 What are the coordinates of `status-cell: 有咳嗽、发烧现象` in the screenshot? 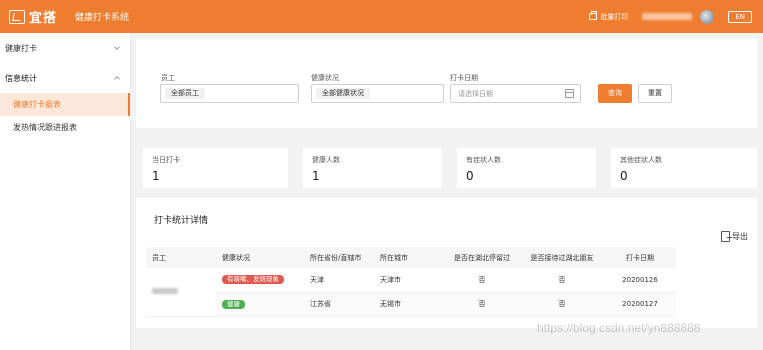 It's located at (260, 280).